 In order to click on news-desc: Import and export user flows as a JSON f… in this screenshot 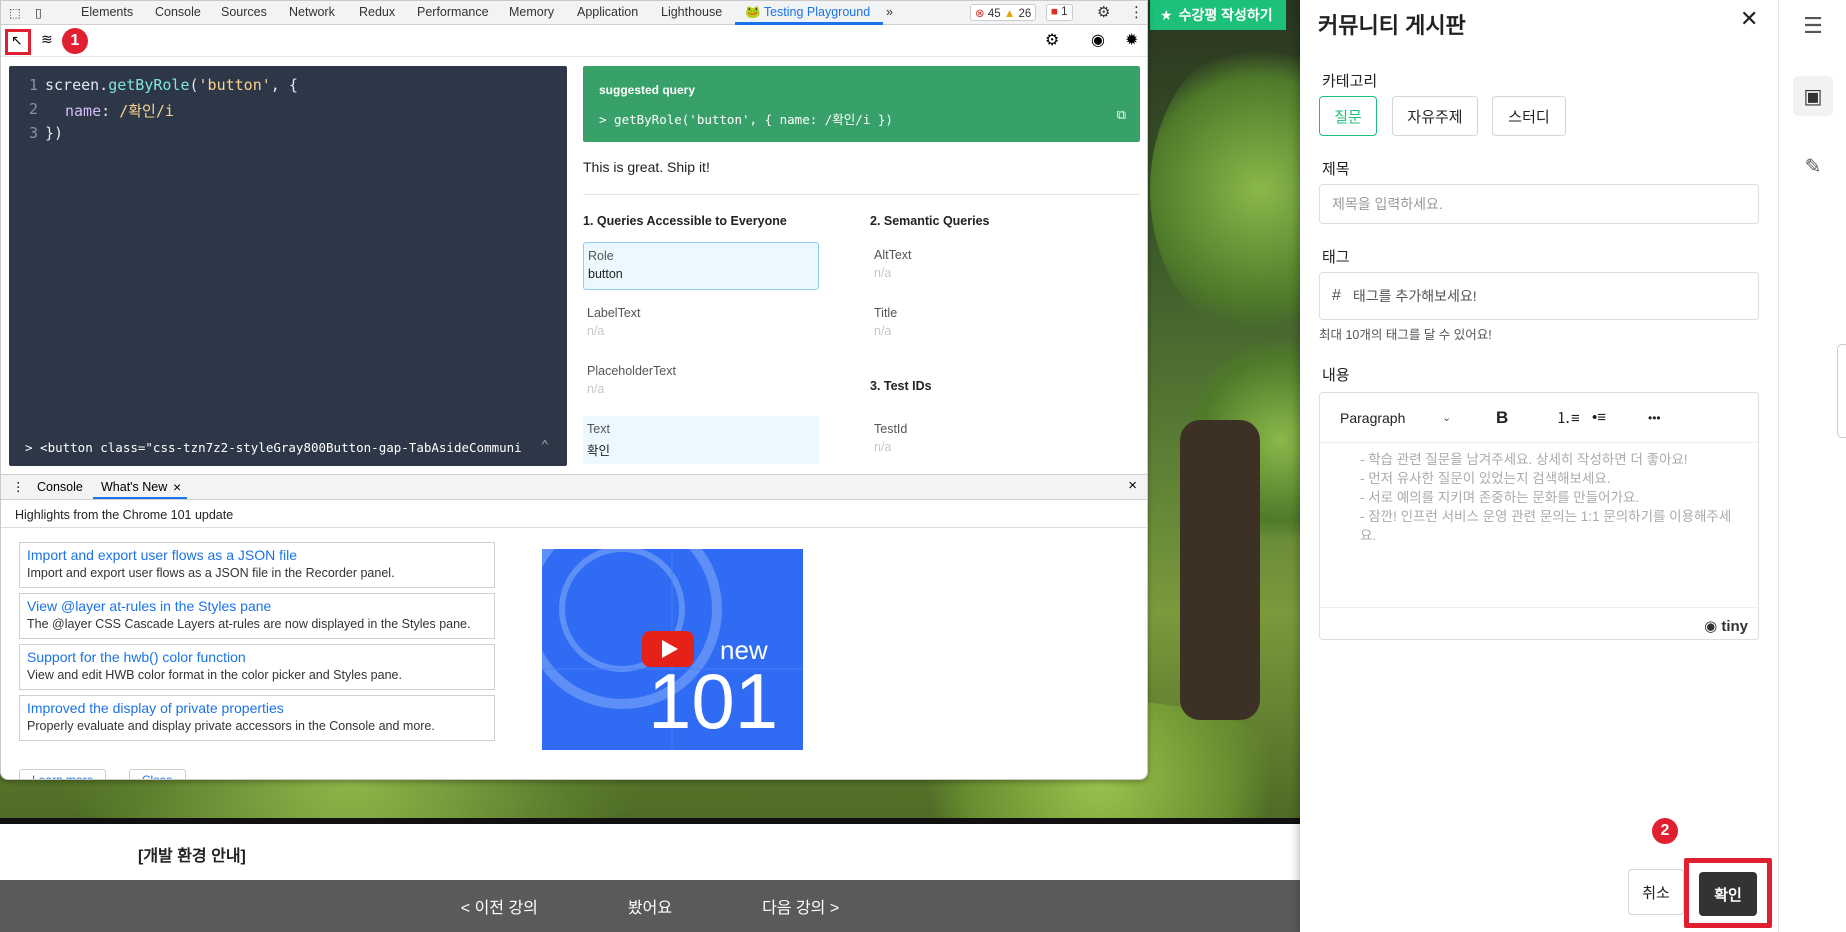, I will do `click(211, 573)`.